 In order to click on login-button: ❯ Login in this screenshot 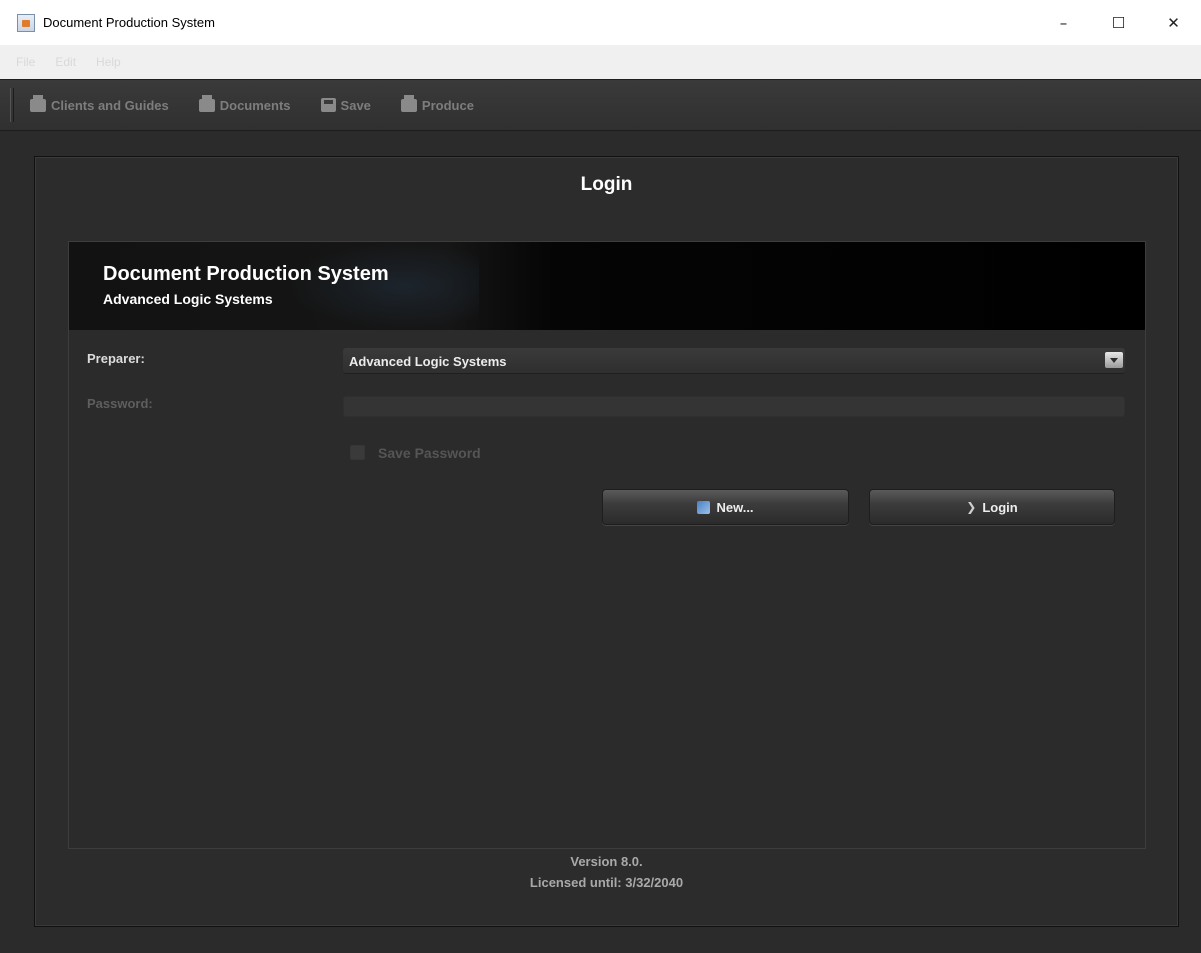, I will do `click(992, 507)`.